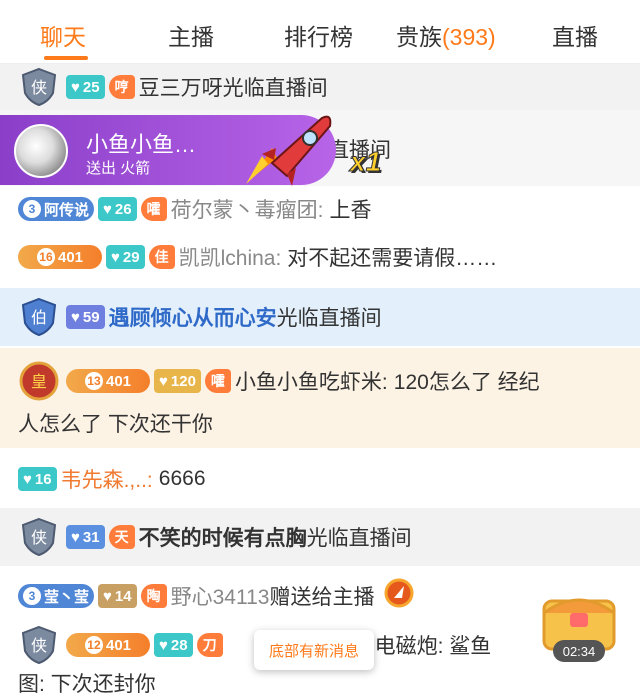 The width and height of the screenshot is (640, 698). What do you see at coordinates (466, 382) in the screenshot?
I see `message-text: 120怎么了 经纪` at bounding box center [466, 382].